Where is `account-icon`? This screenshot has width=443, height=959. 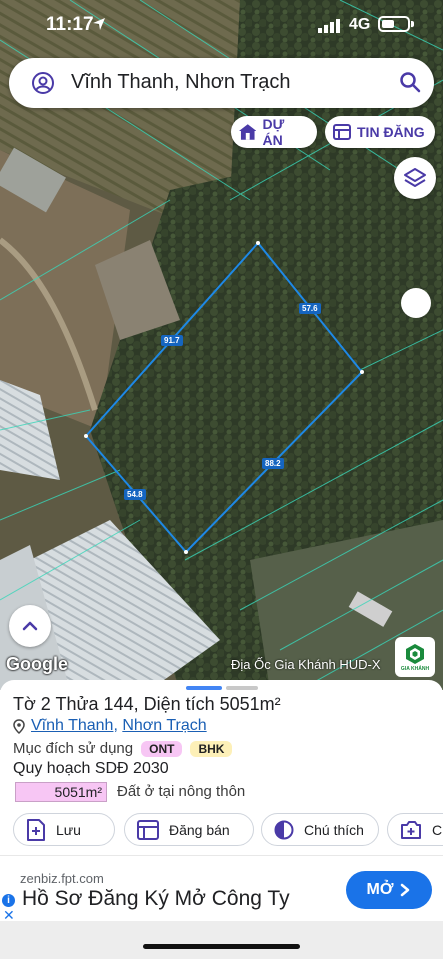 account-icon is located at coordinates (43, 83).